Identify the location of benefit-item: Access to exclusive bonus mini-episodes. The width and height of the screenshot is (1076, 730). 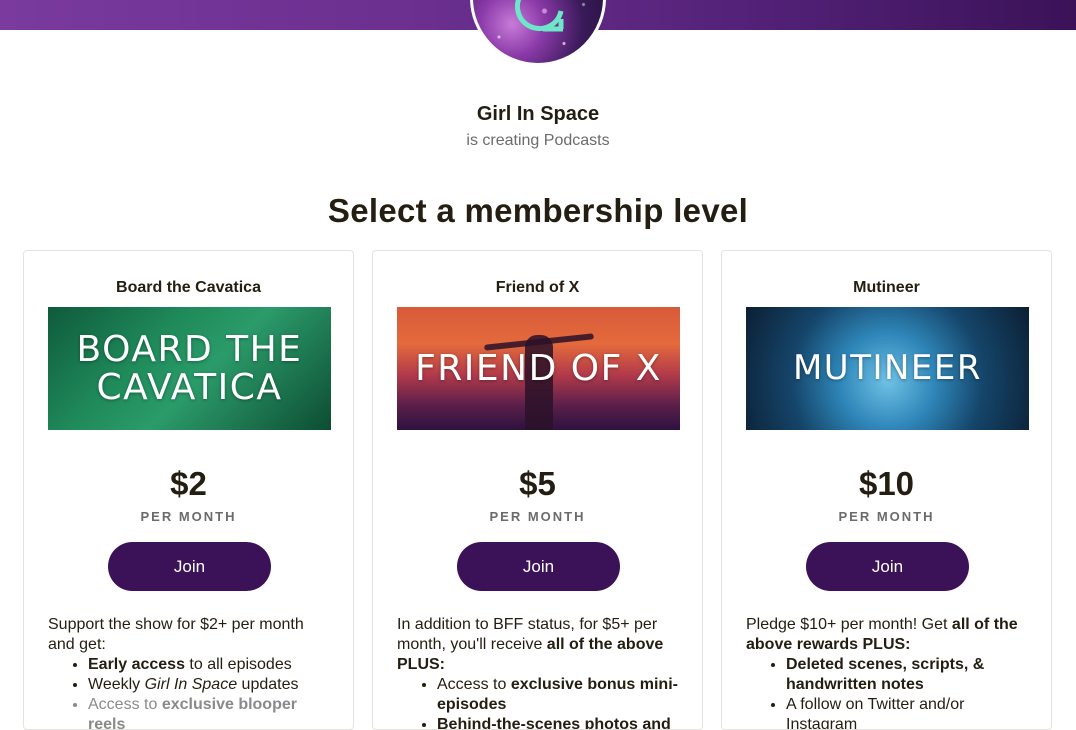
(558, 695).